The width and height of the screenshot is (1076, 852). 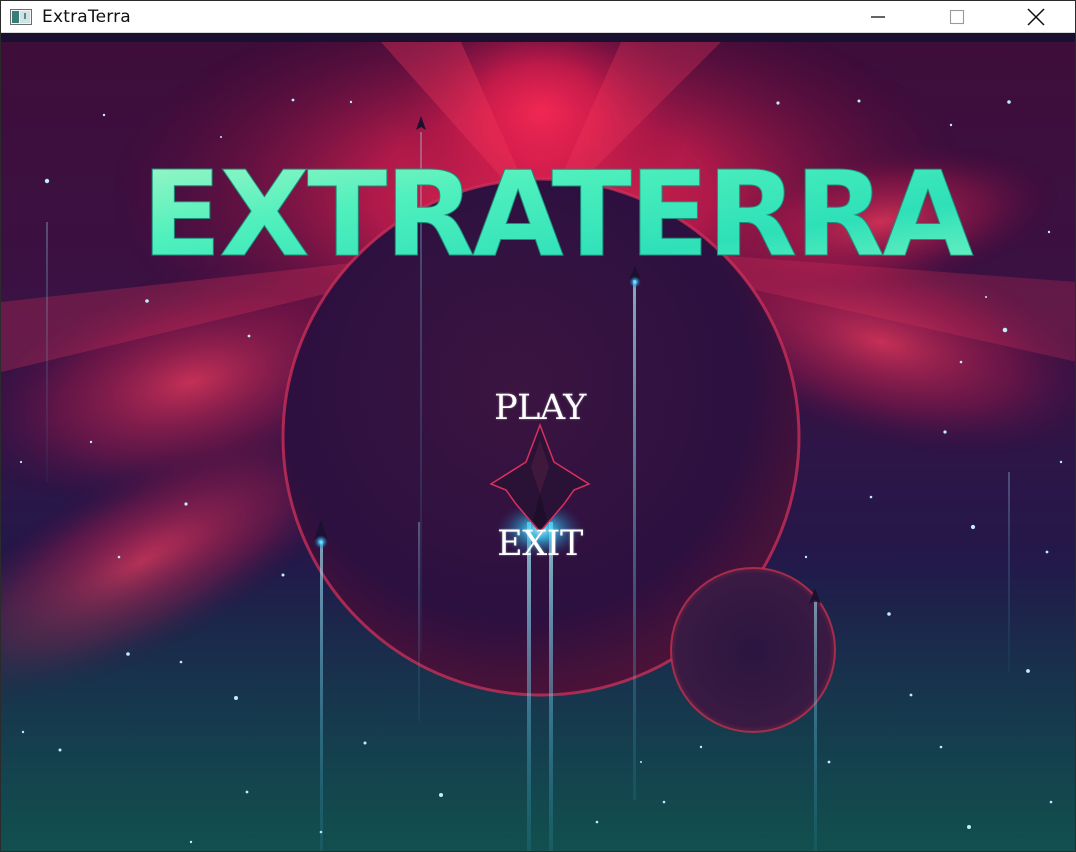 I want to click on close-button, so click(x=1035, y=16).